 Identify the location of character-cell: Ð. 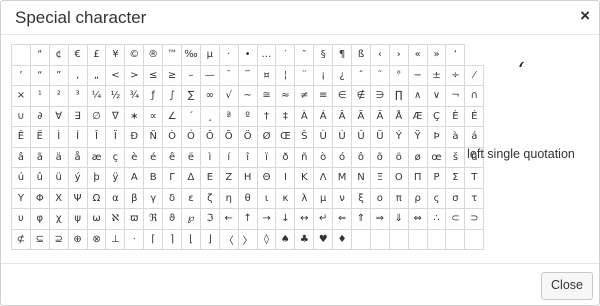
(134, 137).